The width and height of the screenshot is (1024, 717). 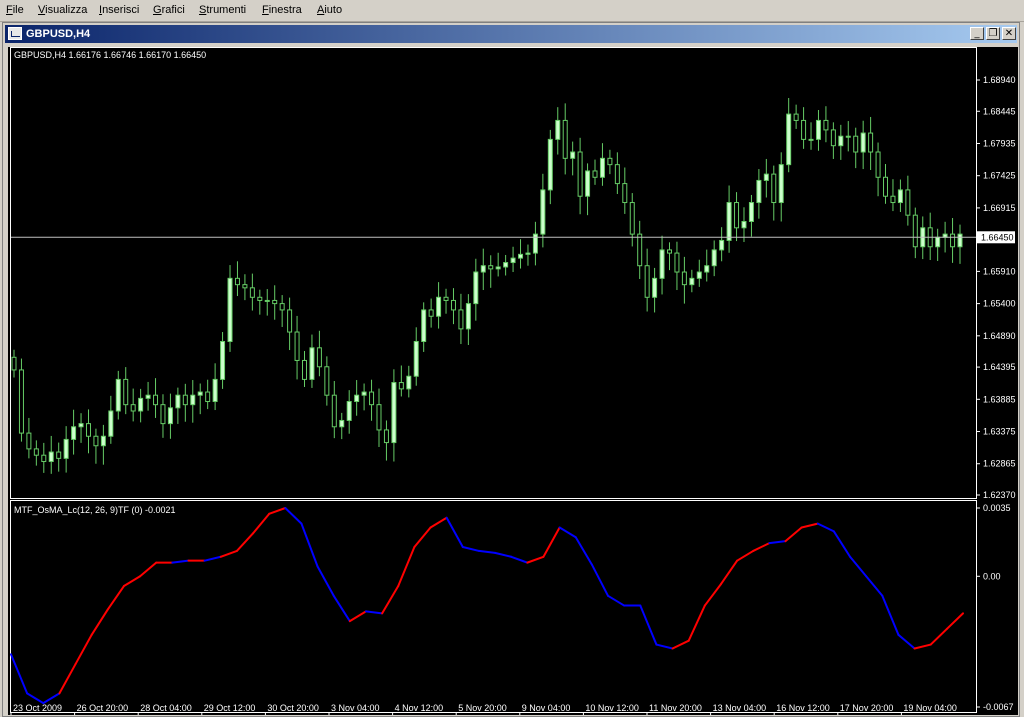 What do you see at coordinates (999, 367) in the screenshot?
I see `price-label: 1.64395` at bounding box center [999, 367].